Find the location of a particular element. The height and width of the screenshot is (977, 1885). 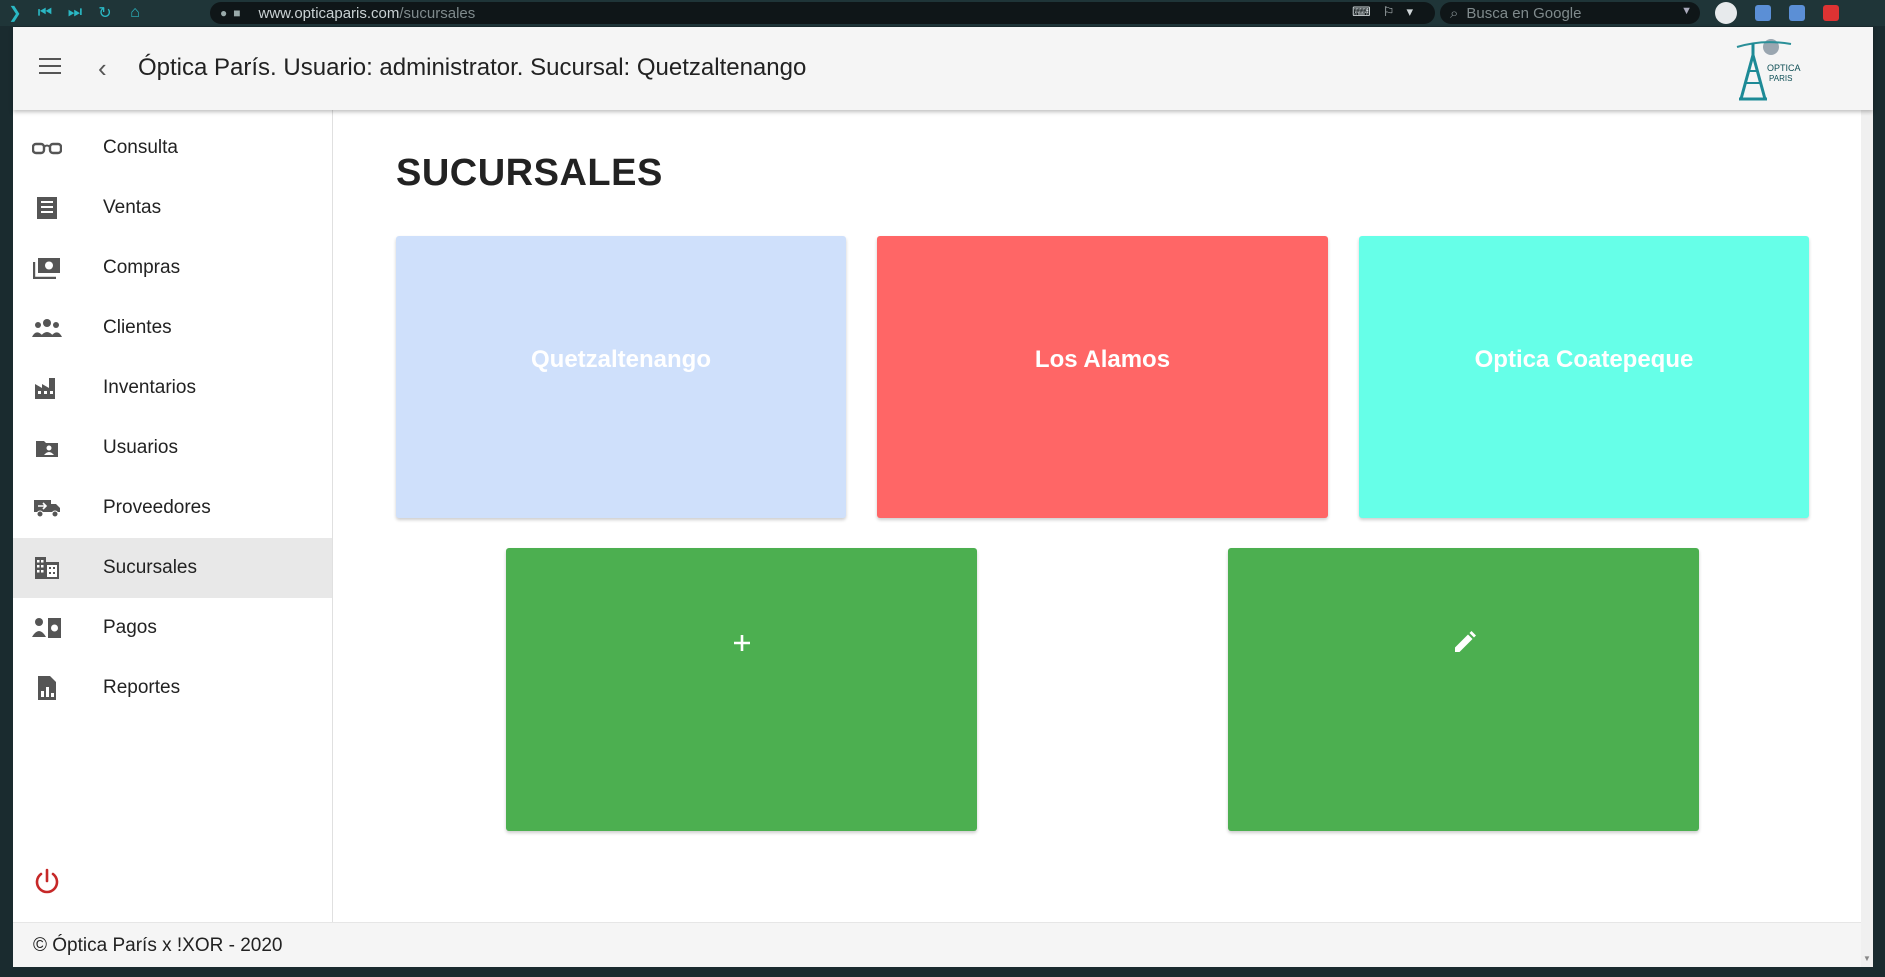

payments-icon is located at coordinates (47, 628).